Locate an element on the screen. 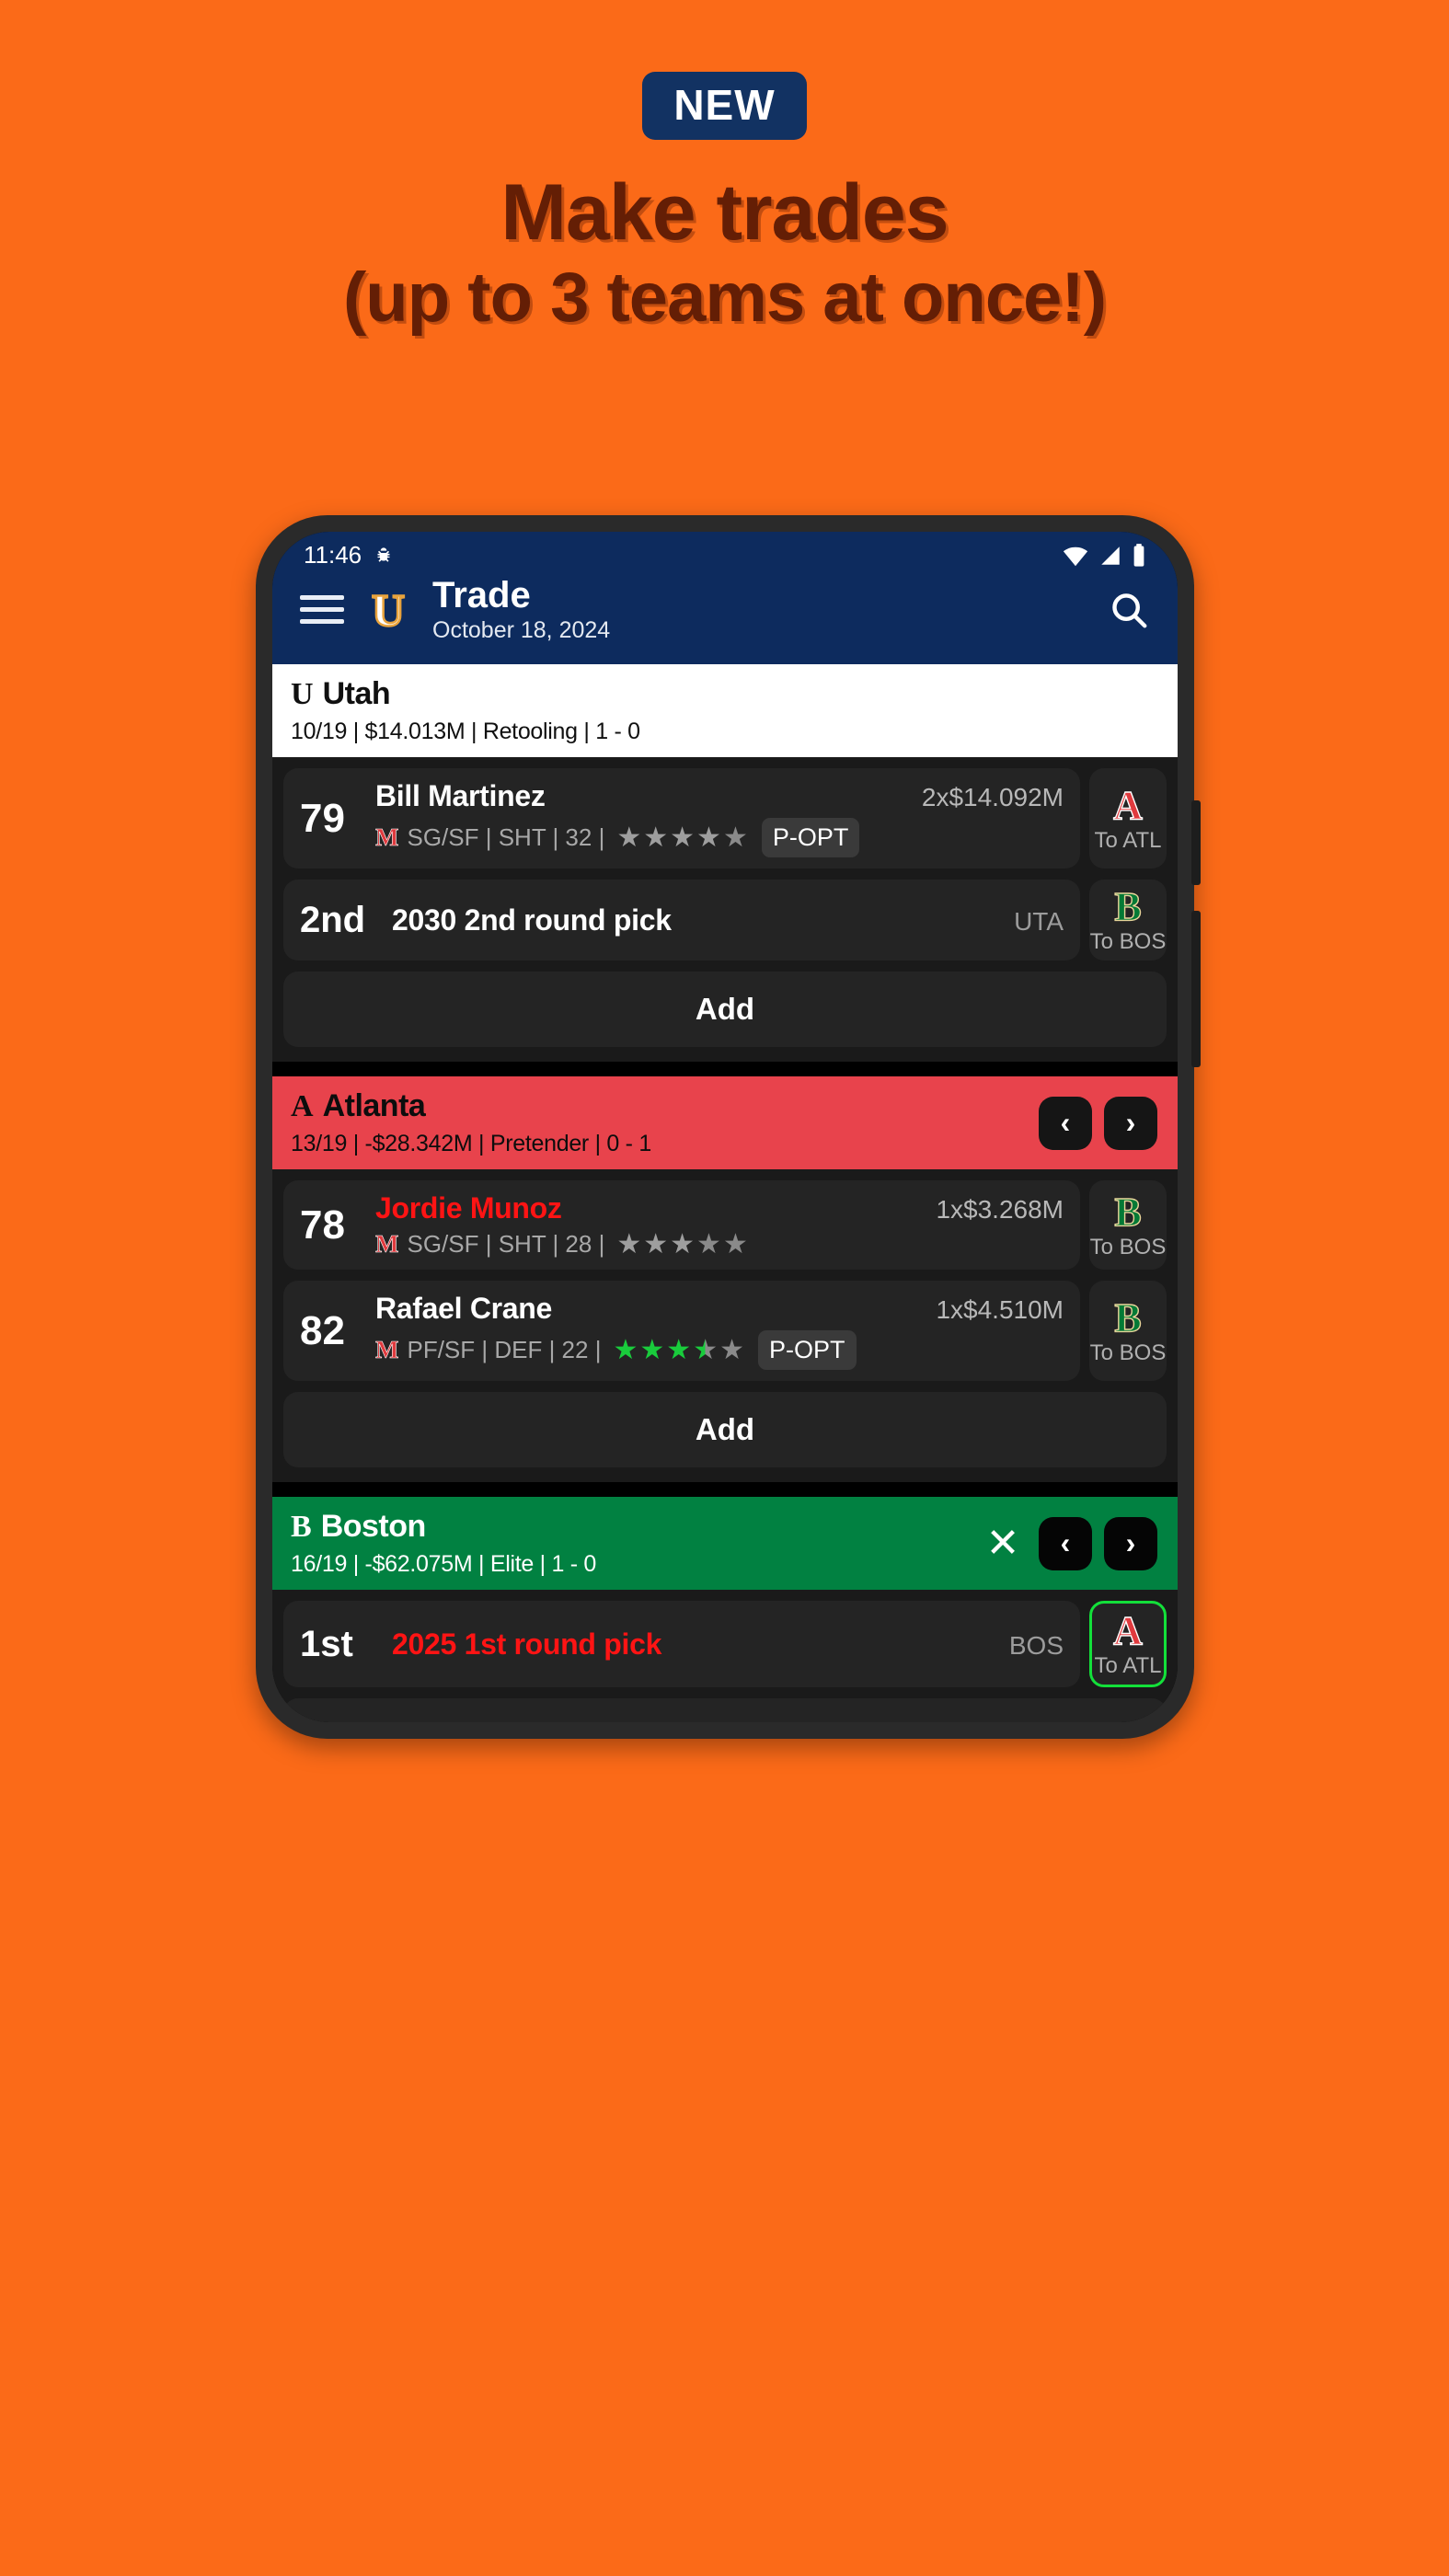 The height and width of the screenshot is (2576, 1449). wifi-icon is located at coordinates (1075, 556).